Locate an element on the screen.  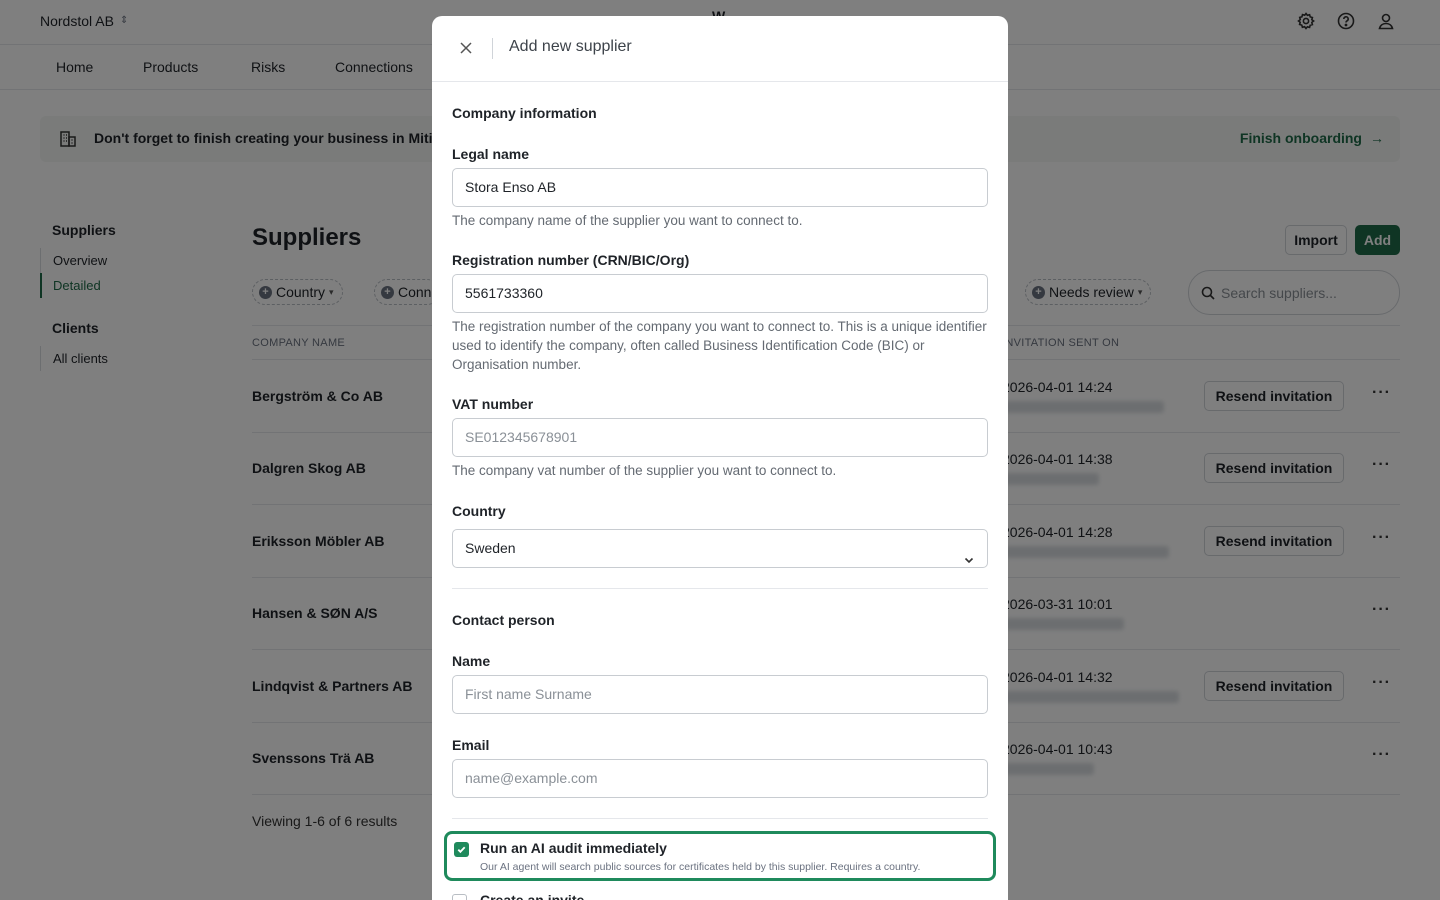
dialog-title: Add new supplier is located at coordinates (570, 46).